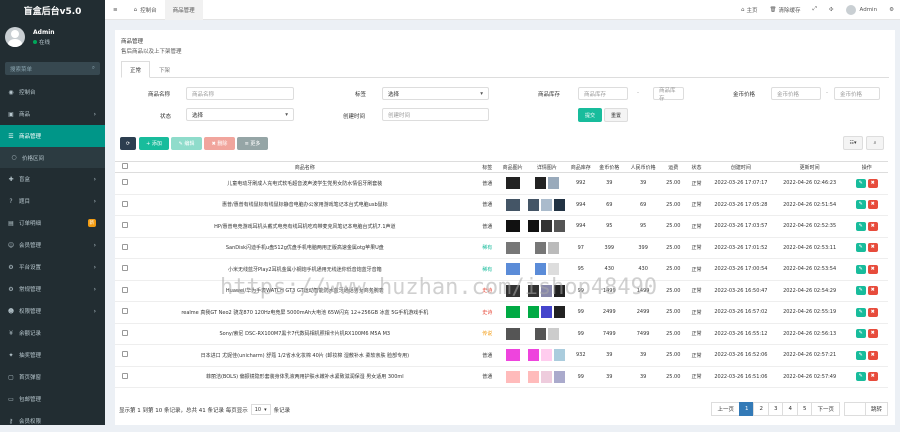 The image size is (900, 432). Describe the element at coordinates (305, 167) in the screenshot. I see `column-header: 商品名称` at that location.